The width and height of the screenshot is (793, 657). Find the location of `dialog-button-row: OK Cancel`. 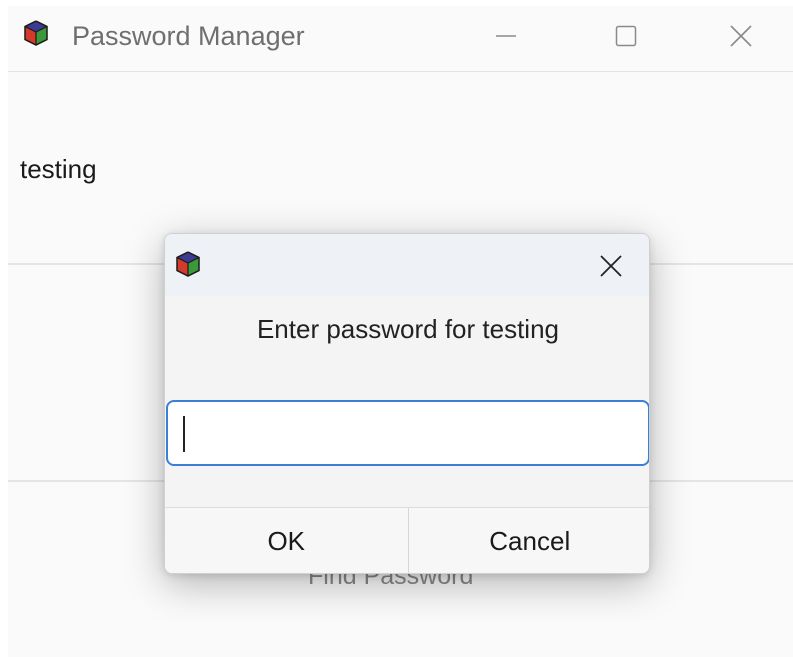

dialog-button-row: OK Cancel is located at coordinates (407, 540).